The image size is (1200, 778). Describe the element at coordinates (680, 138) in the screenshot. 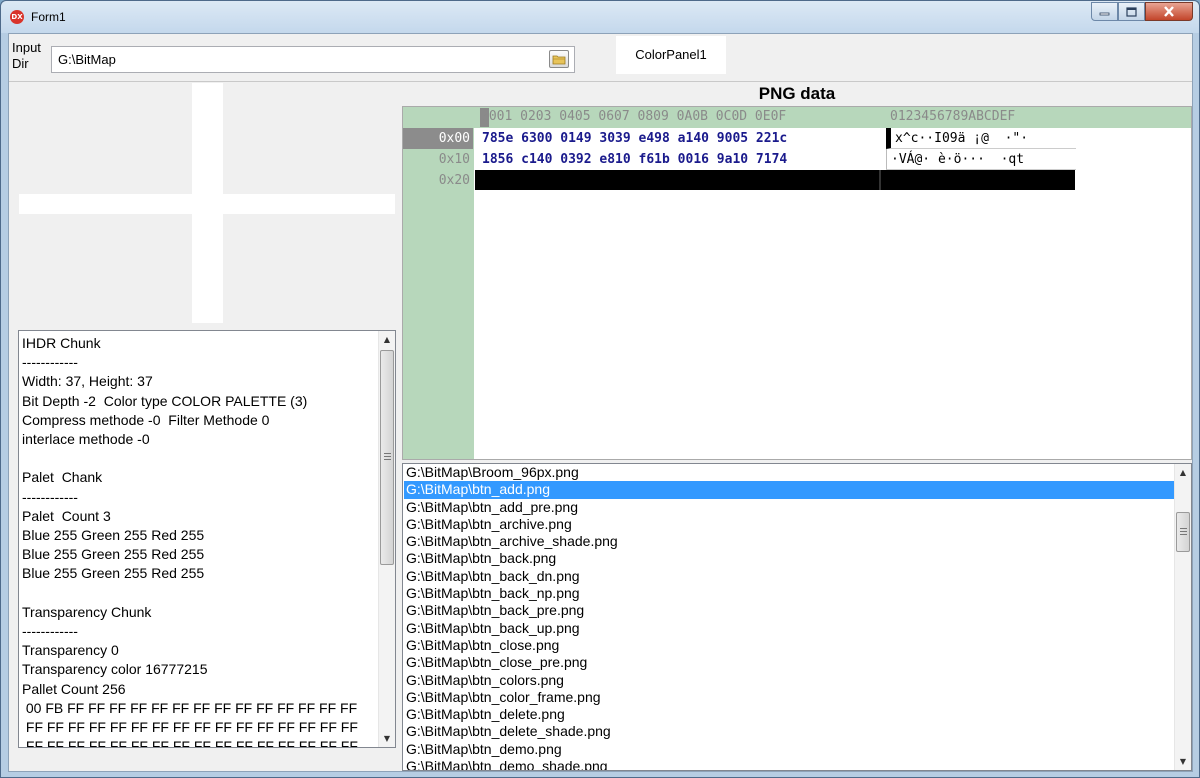

I see `hex-row-bytes: 785e 6300 0149 3039 e498 a140 9005 221c` at that location.